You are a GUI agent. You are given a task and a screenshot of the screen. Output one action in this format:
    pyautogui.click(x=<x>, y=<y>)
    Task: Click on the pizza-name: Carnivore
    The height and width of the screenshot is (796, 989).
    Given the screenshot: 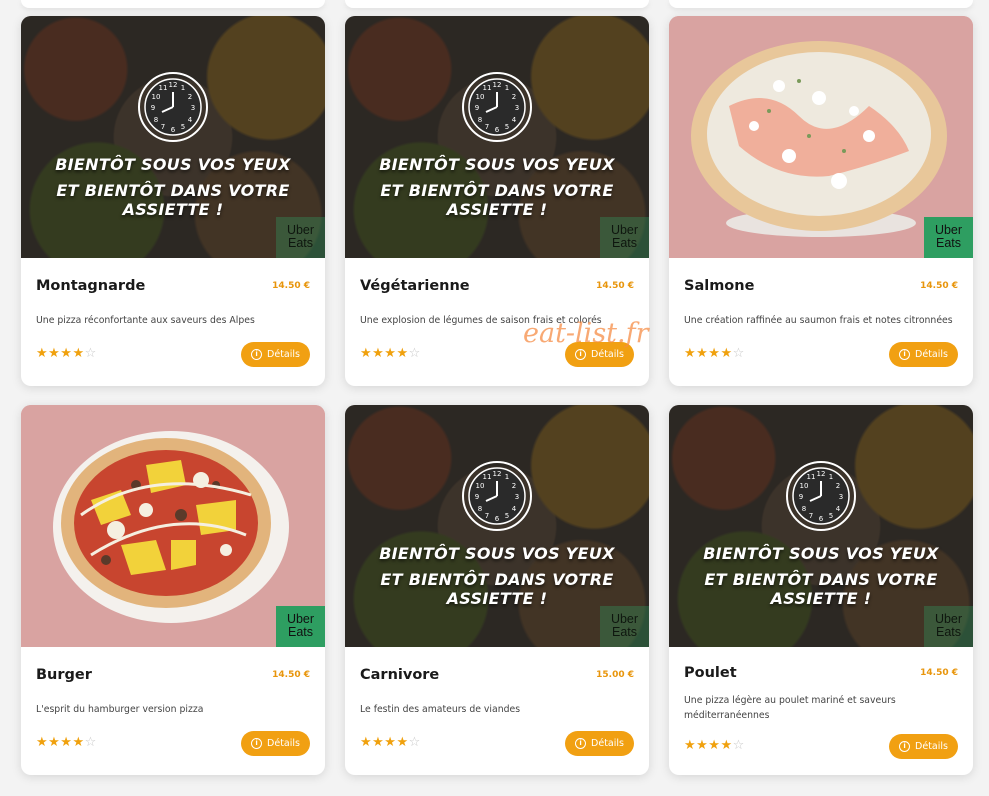 What is the action you would take?
    pyautogui.click(x=400, y=675)
    